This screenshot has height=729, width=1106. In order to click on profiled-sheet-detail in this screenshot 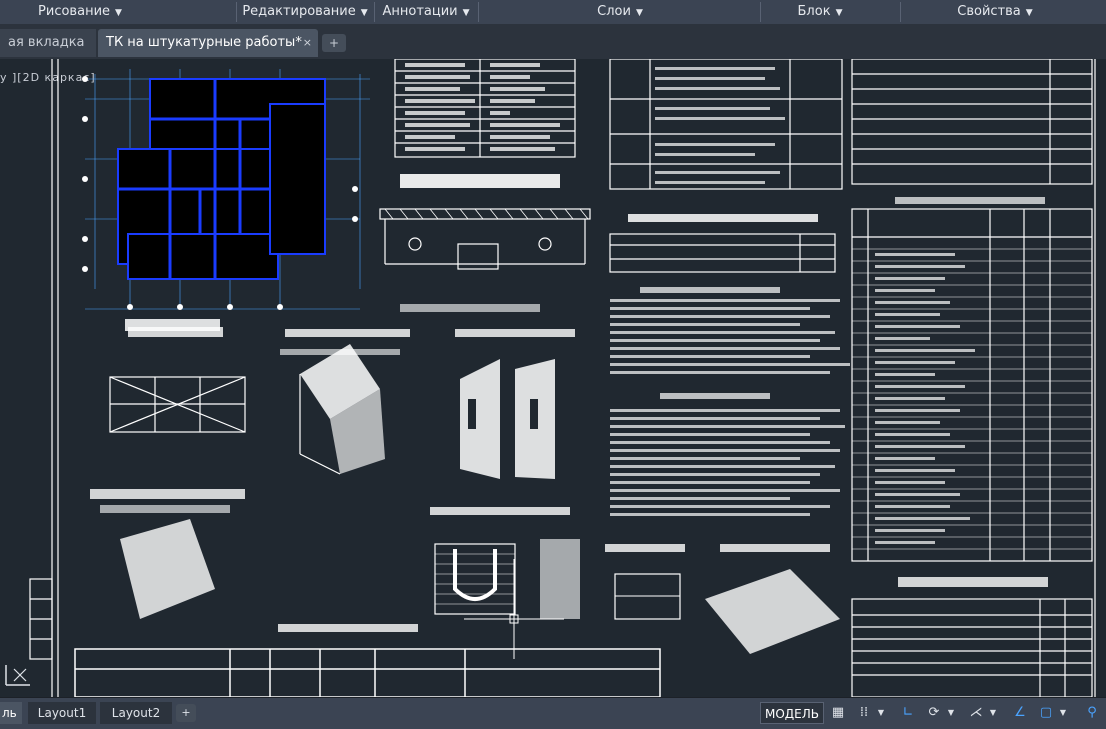, I will do `click(722, 599)`.